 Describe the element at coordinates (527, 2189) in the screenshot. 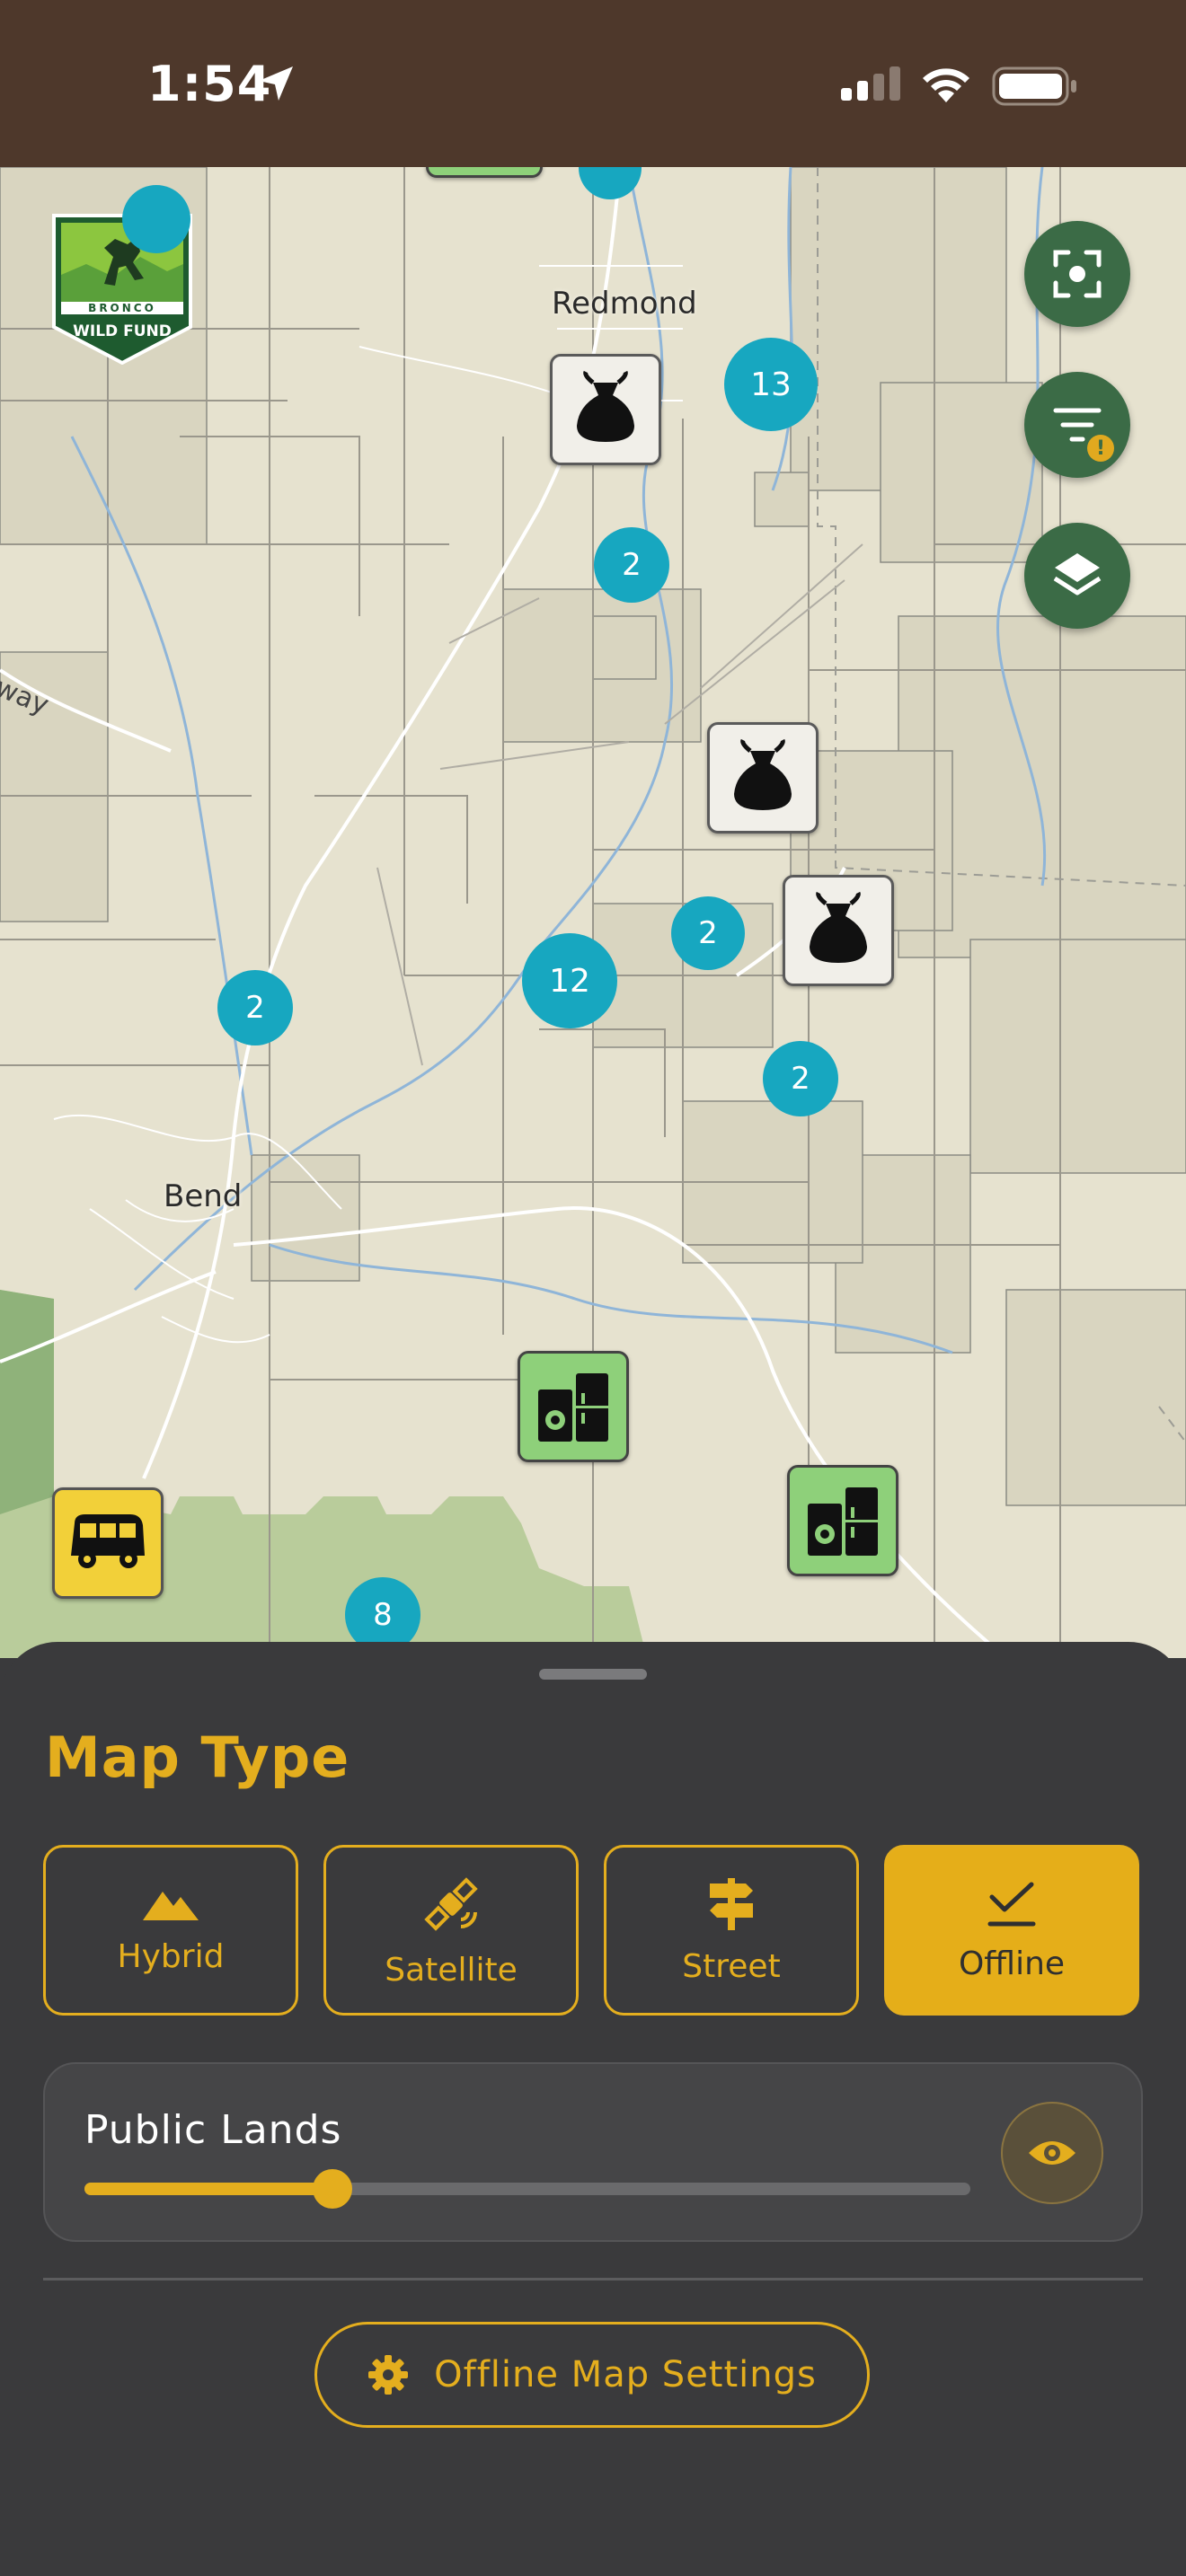

I see `layer-opacity-slider` at that location.